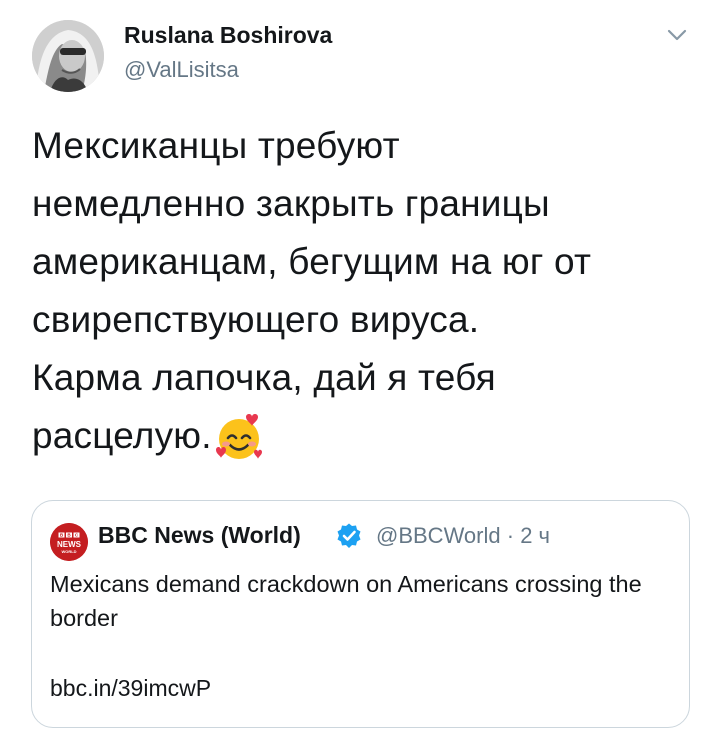 This screenshot has width=720, height=741. What do you see at coordinates (130, 688) in the screenshot?
I see `quoted-tweet-link: bbc.in/39imcwP` at bounding box center [130, 688].